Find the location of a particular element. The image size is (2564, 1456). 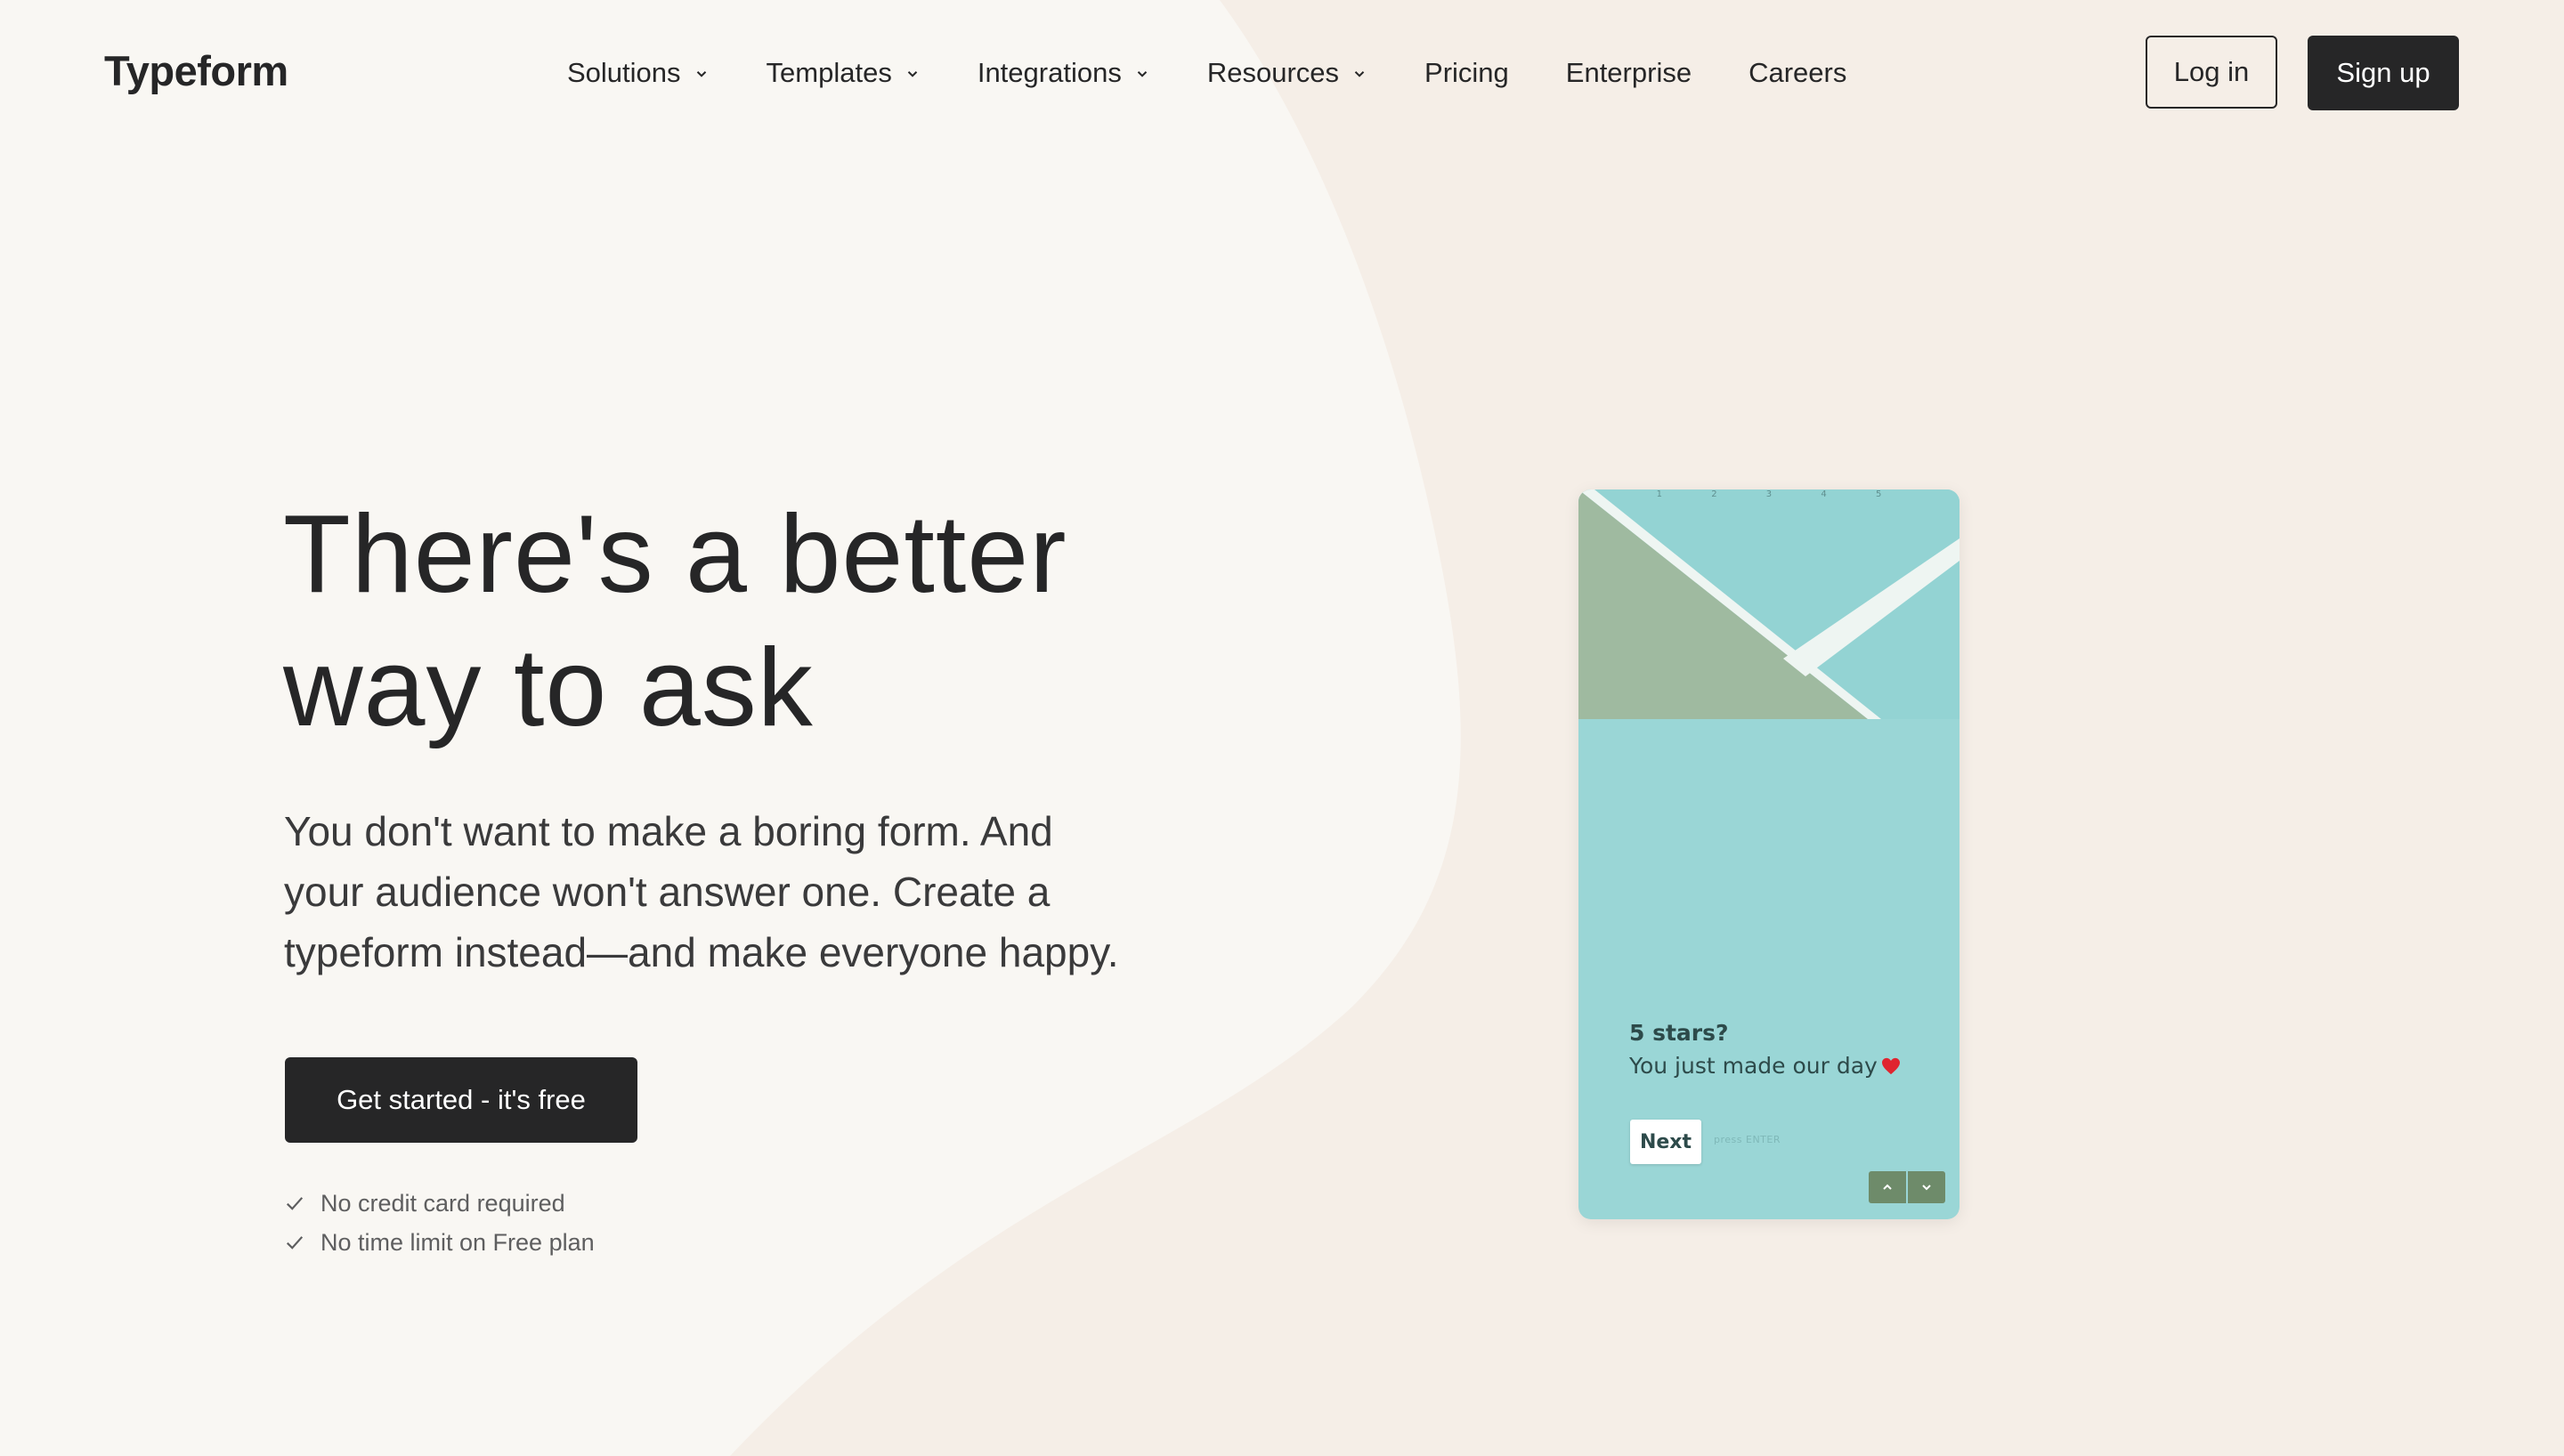

nav-item-resources: Resources is located at coordinates (1287, 73).